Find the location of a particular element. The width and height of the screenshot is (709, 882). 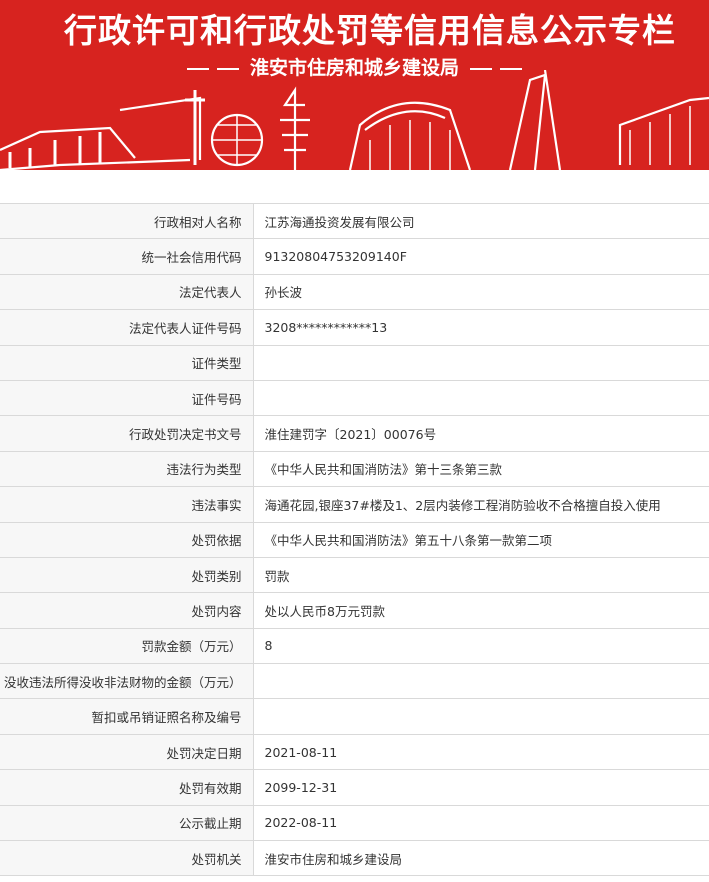

field-value: 《中华人民共和国消防法》第十三条第三款 is located at coordinates (481, 469).